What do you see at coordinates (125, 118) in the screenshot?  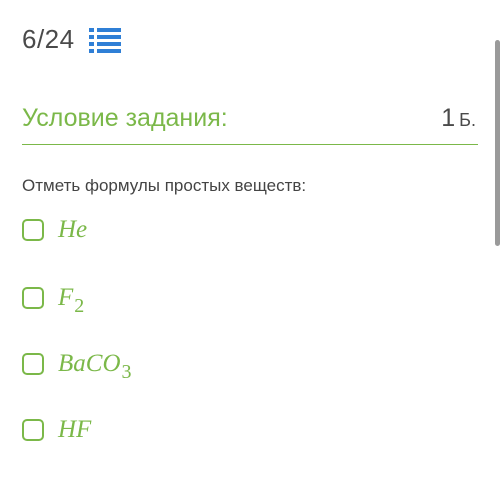 I see `task-condition-title: Условие задания:` at bounding box center [125, 118].